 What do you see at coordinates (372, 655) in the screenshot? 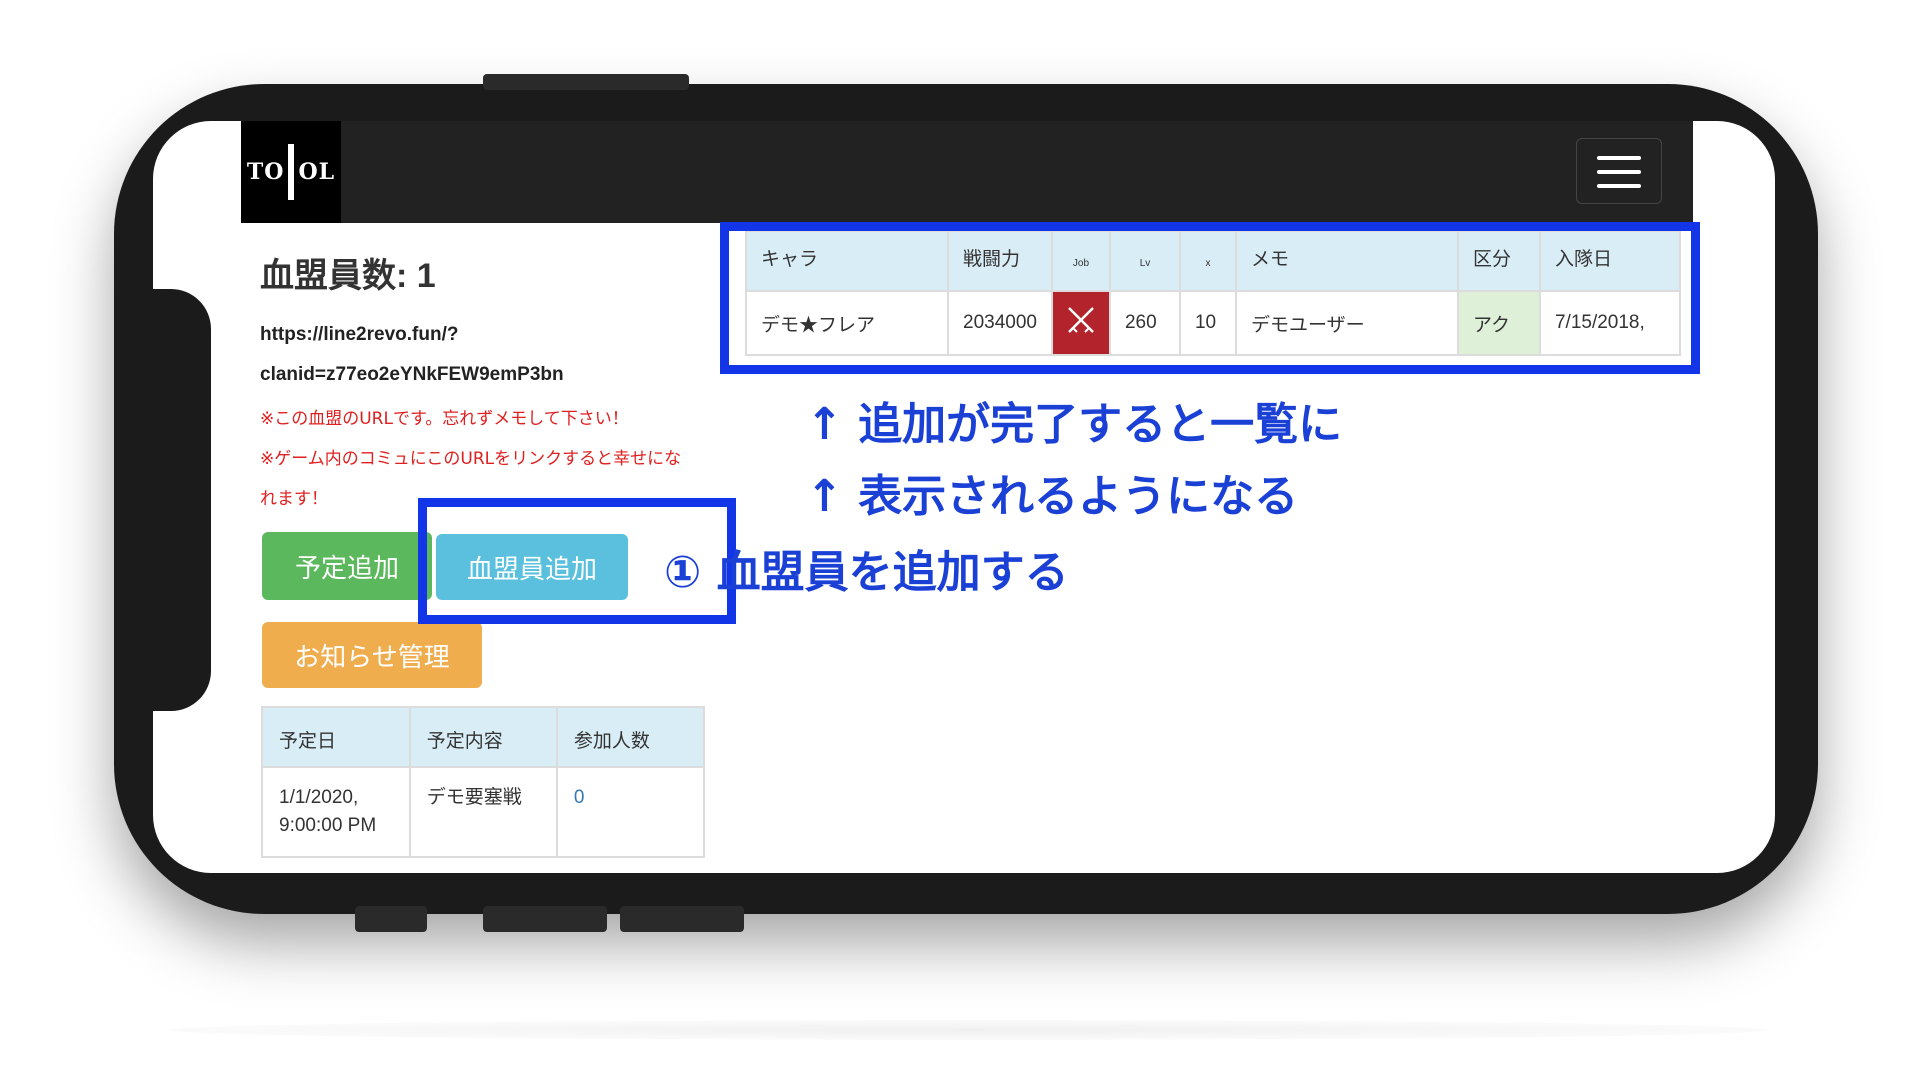
I see `notice-admin-button: お知らせ管理` at bounding box center [372, 655].